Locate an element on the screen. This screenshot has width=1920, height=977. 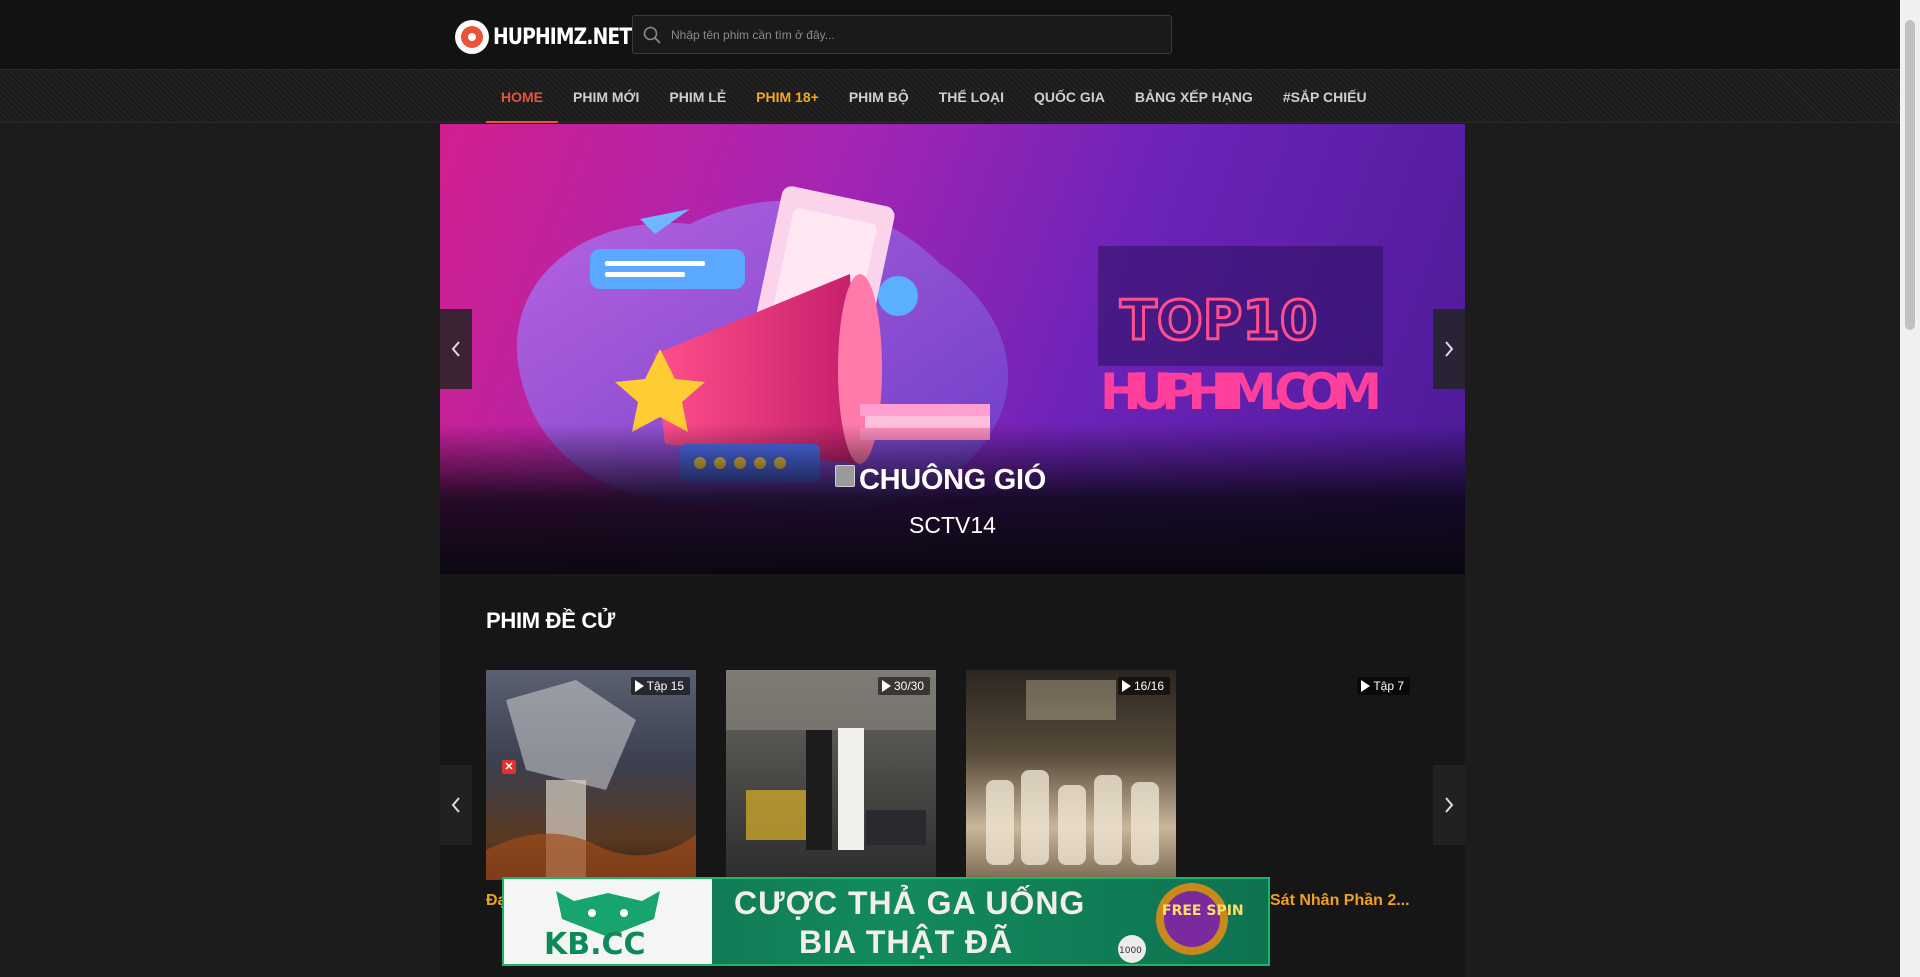
close-icon: ✕ is located at coordinates (509, 767).